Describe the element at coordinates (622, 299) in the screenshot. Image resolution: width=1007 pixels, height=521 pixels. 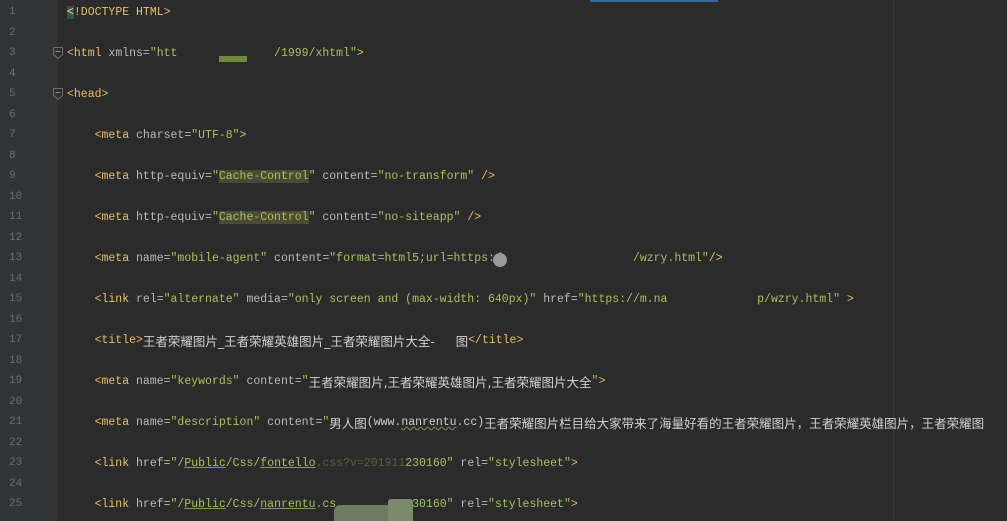
I see `attribute-value: "https://m.na` at that location.